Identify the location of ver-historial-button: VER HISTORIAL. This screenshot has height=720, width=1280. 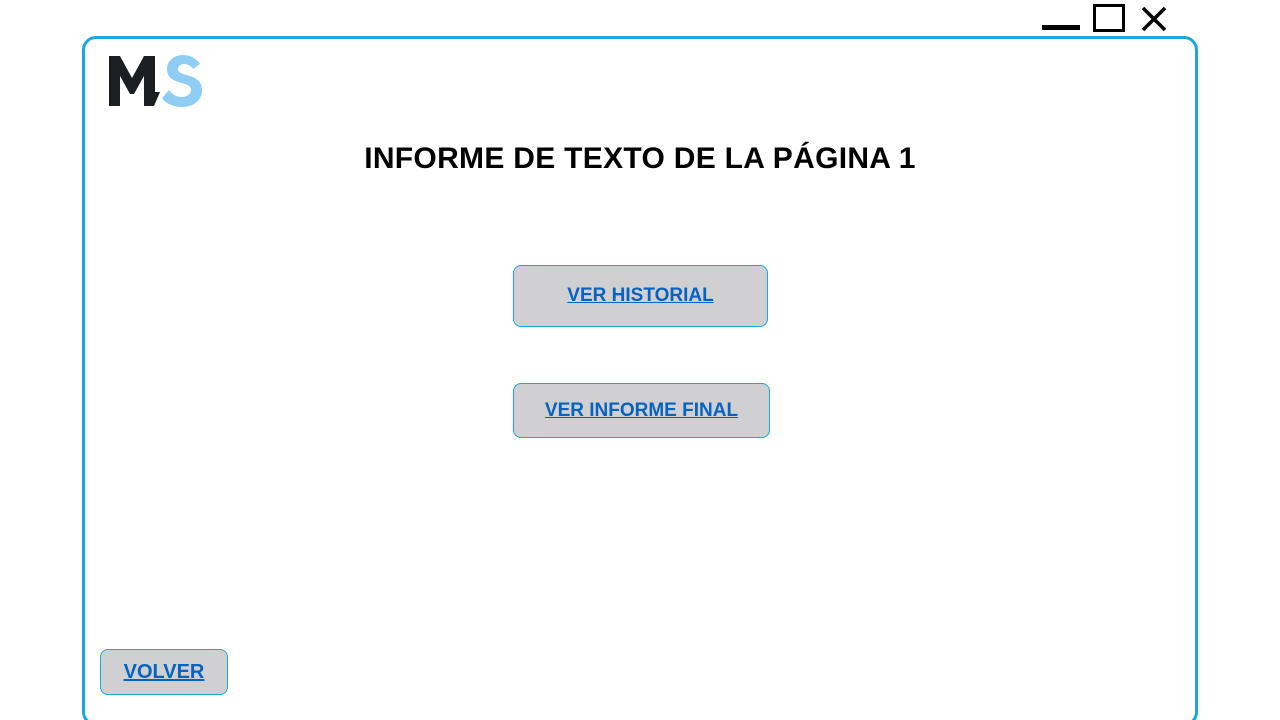
(640, 296).